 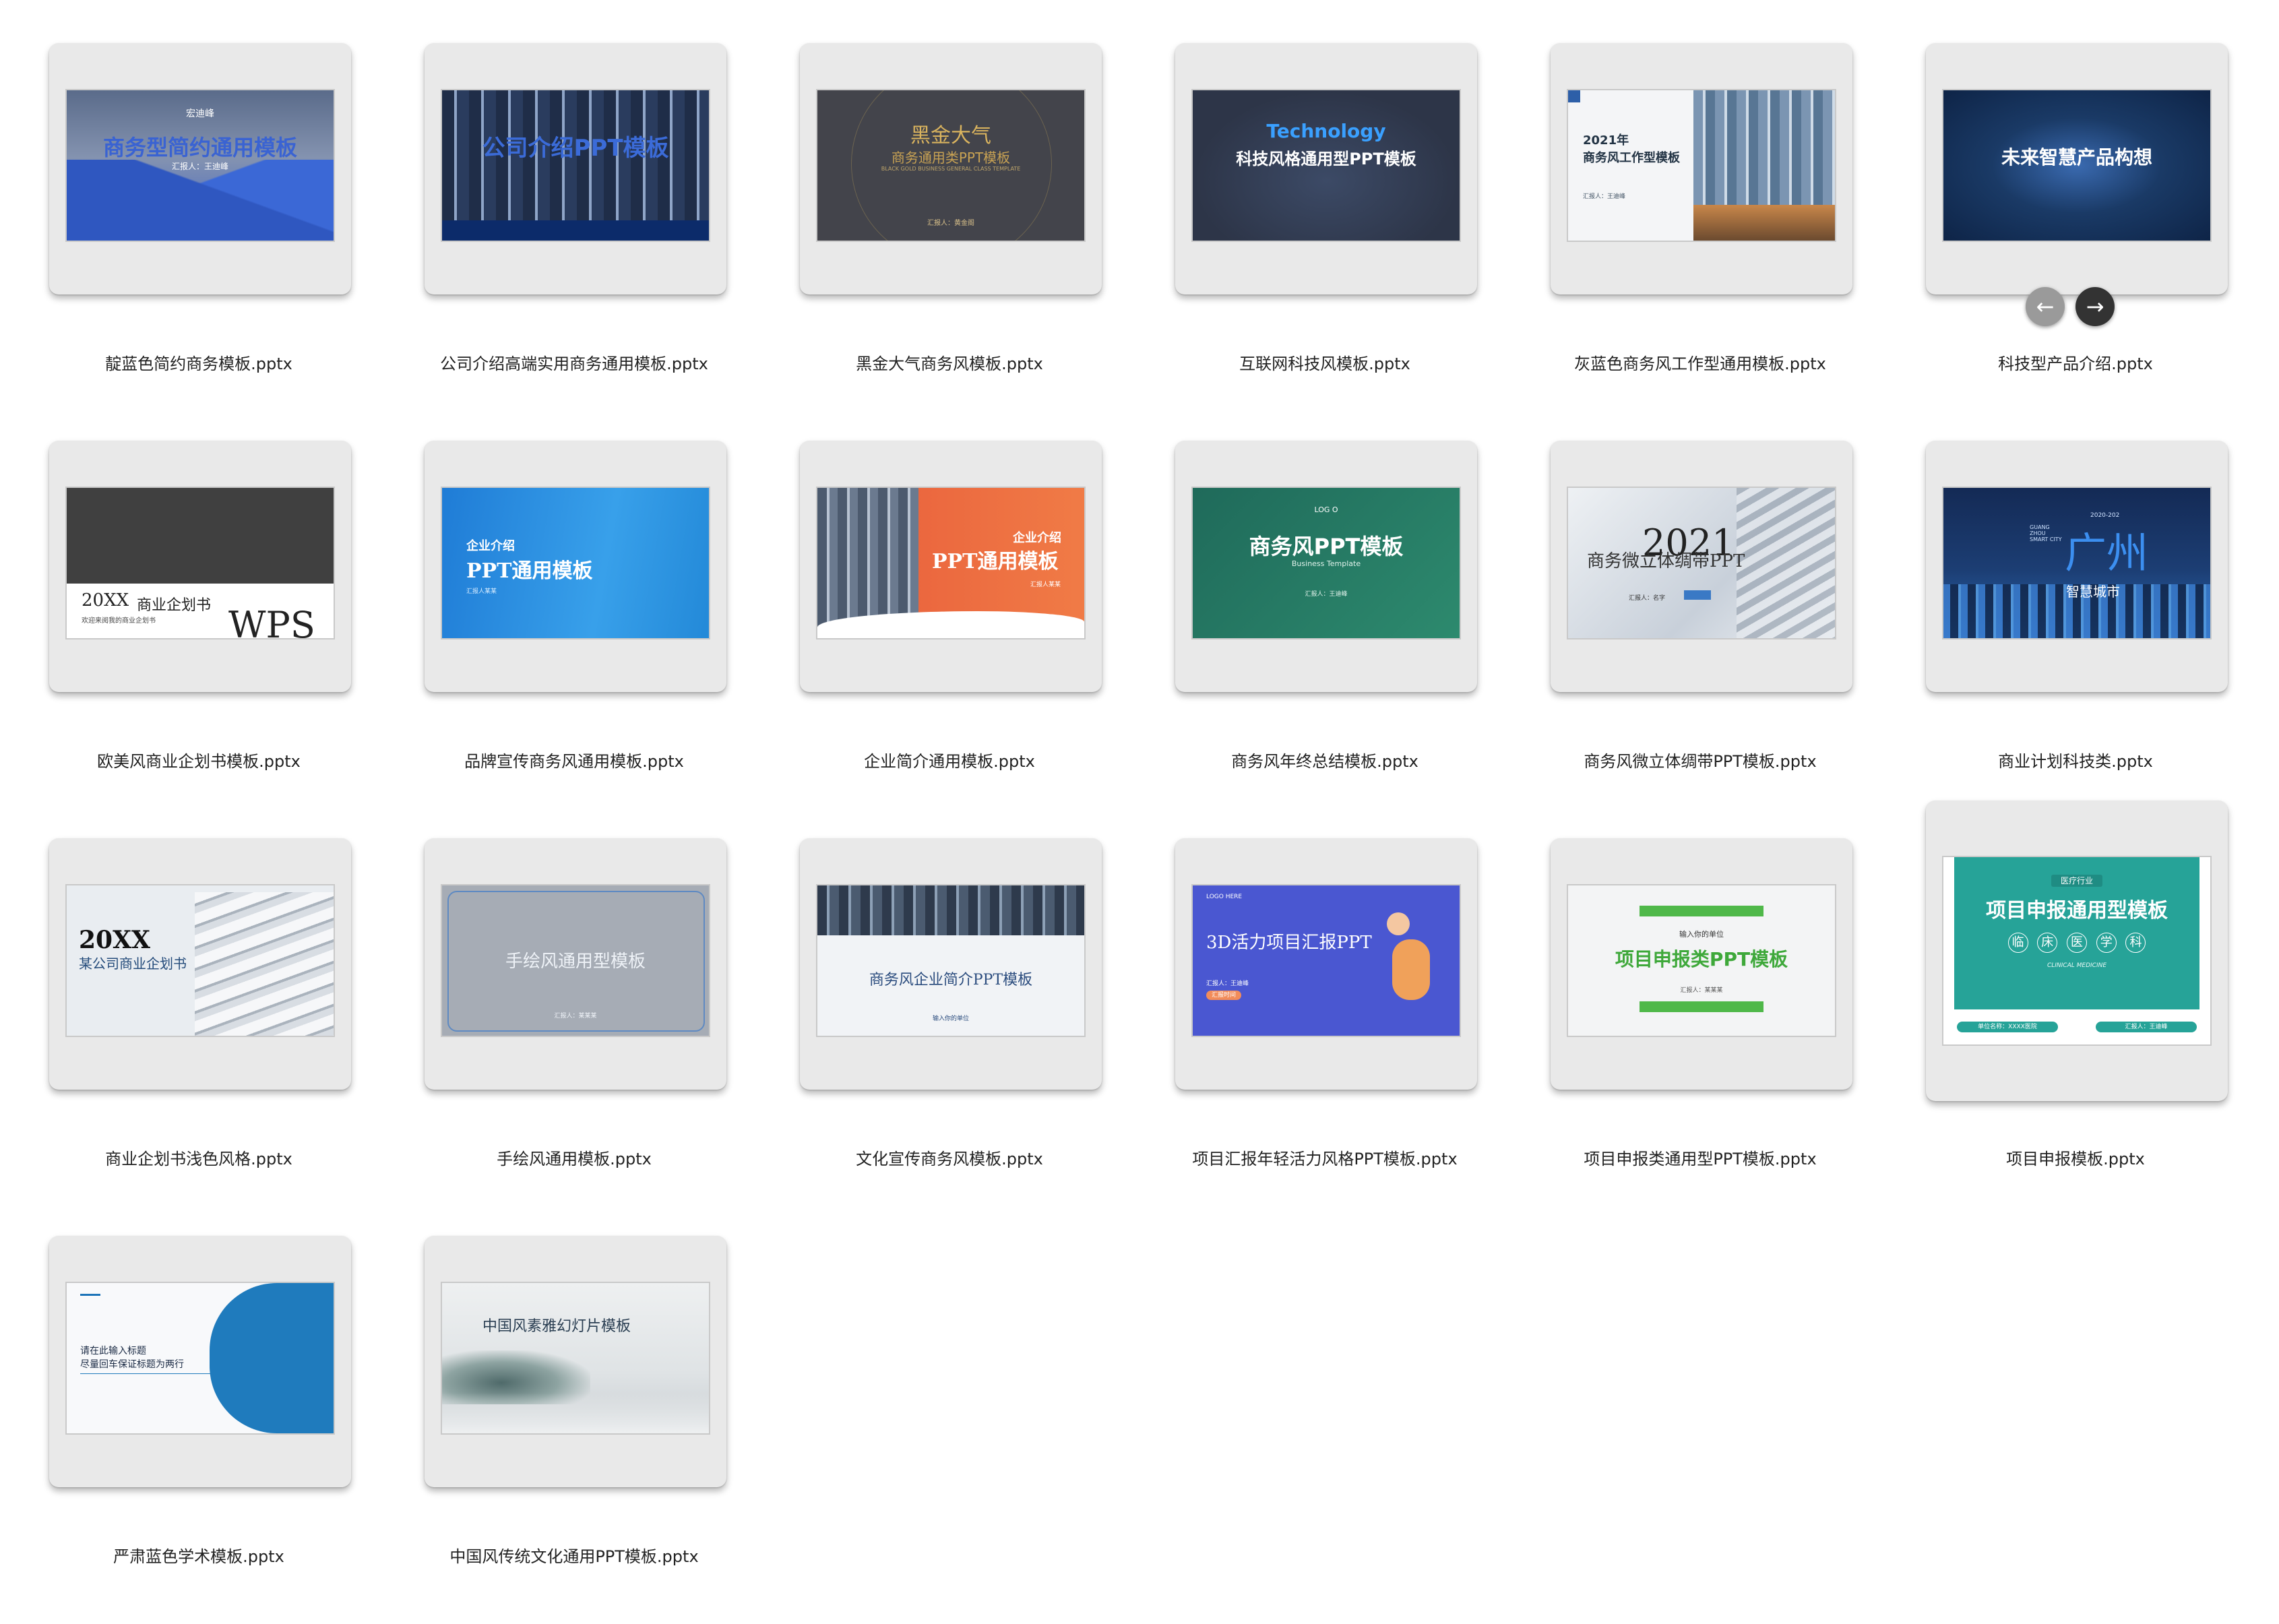 I want to click on file-name: 企业简介通用模板.pptx, so click(x=949, y=760).